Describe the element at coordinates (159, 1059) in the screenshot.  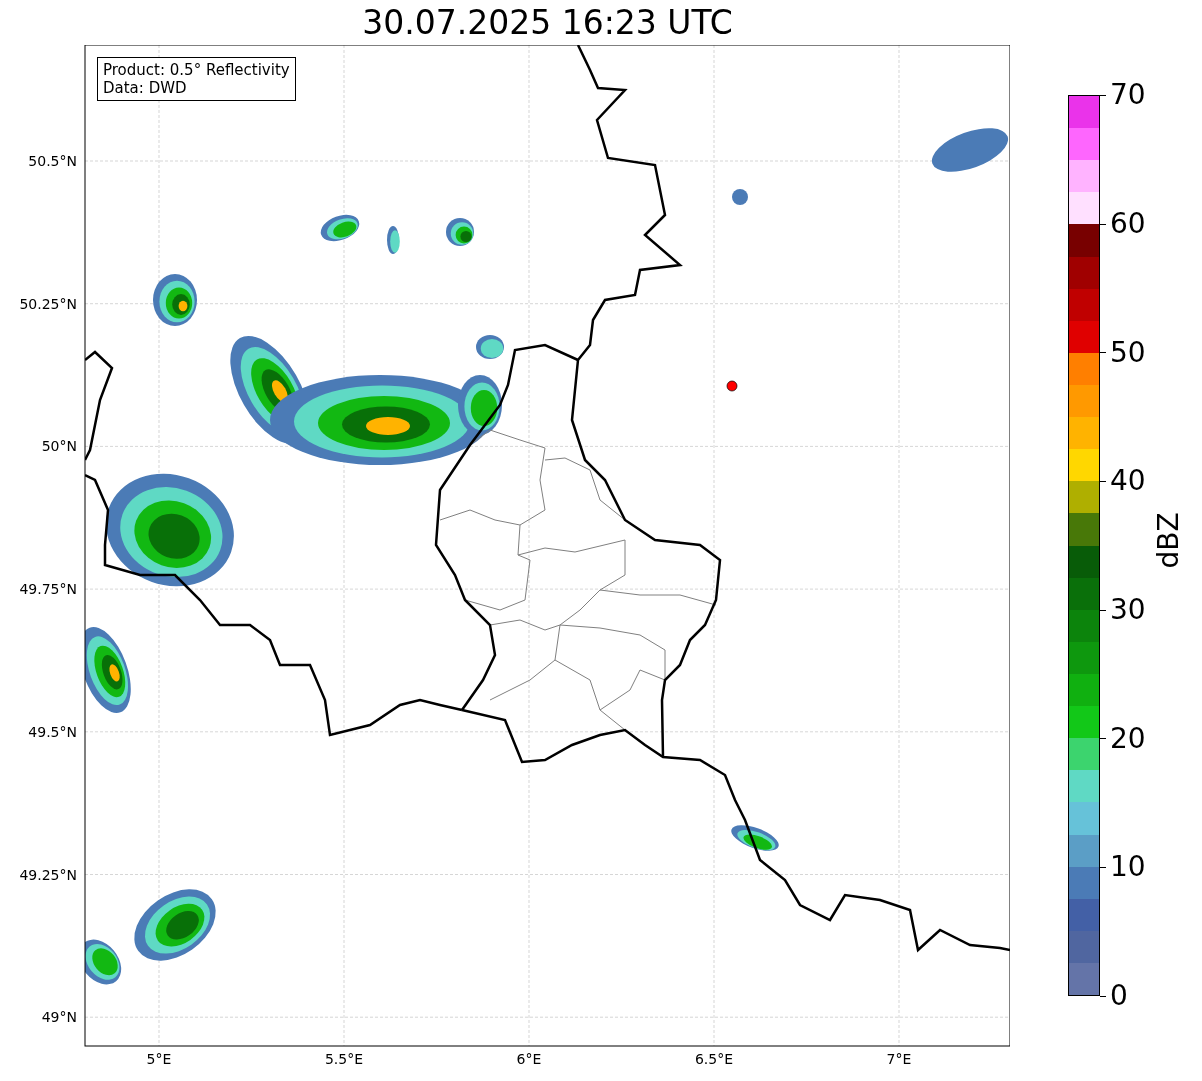
I see `longitude-label: 5°E` at that location.